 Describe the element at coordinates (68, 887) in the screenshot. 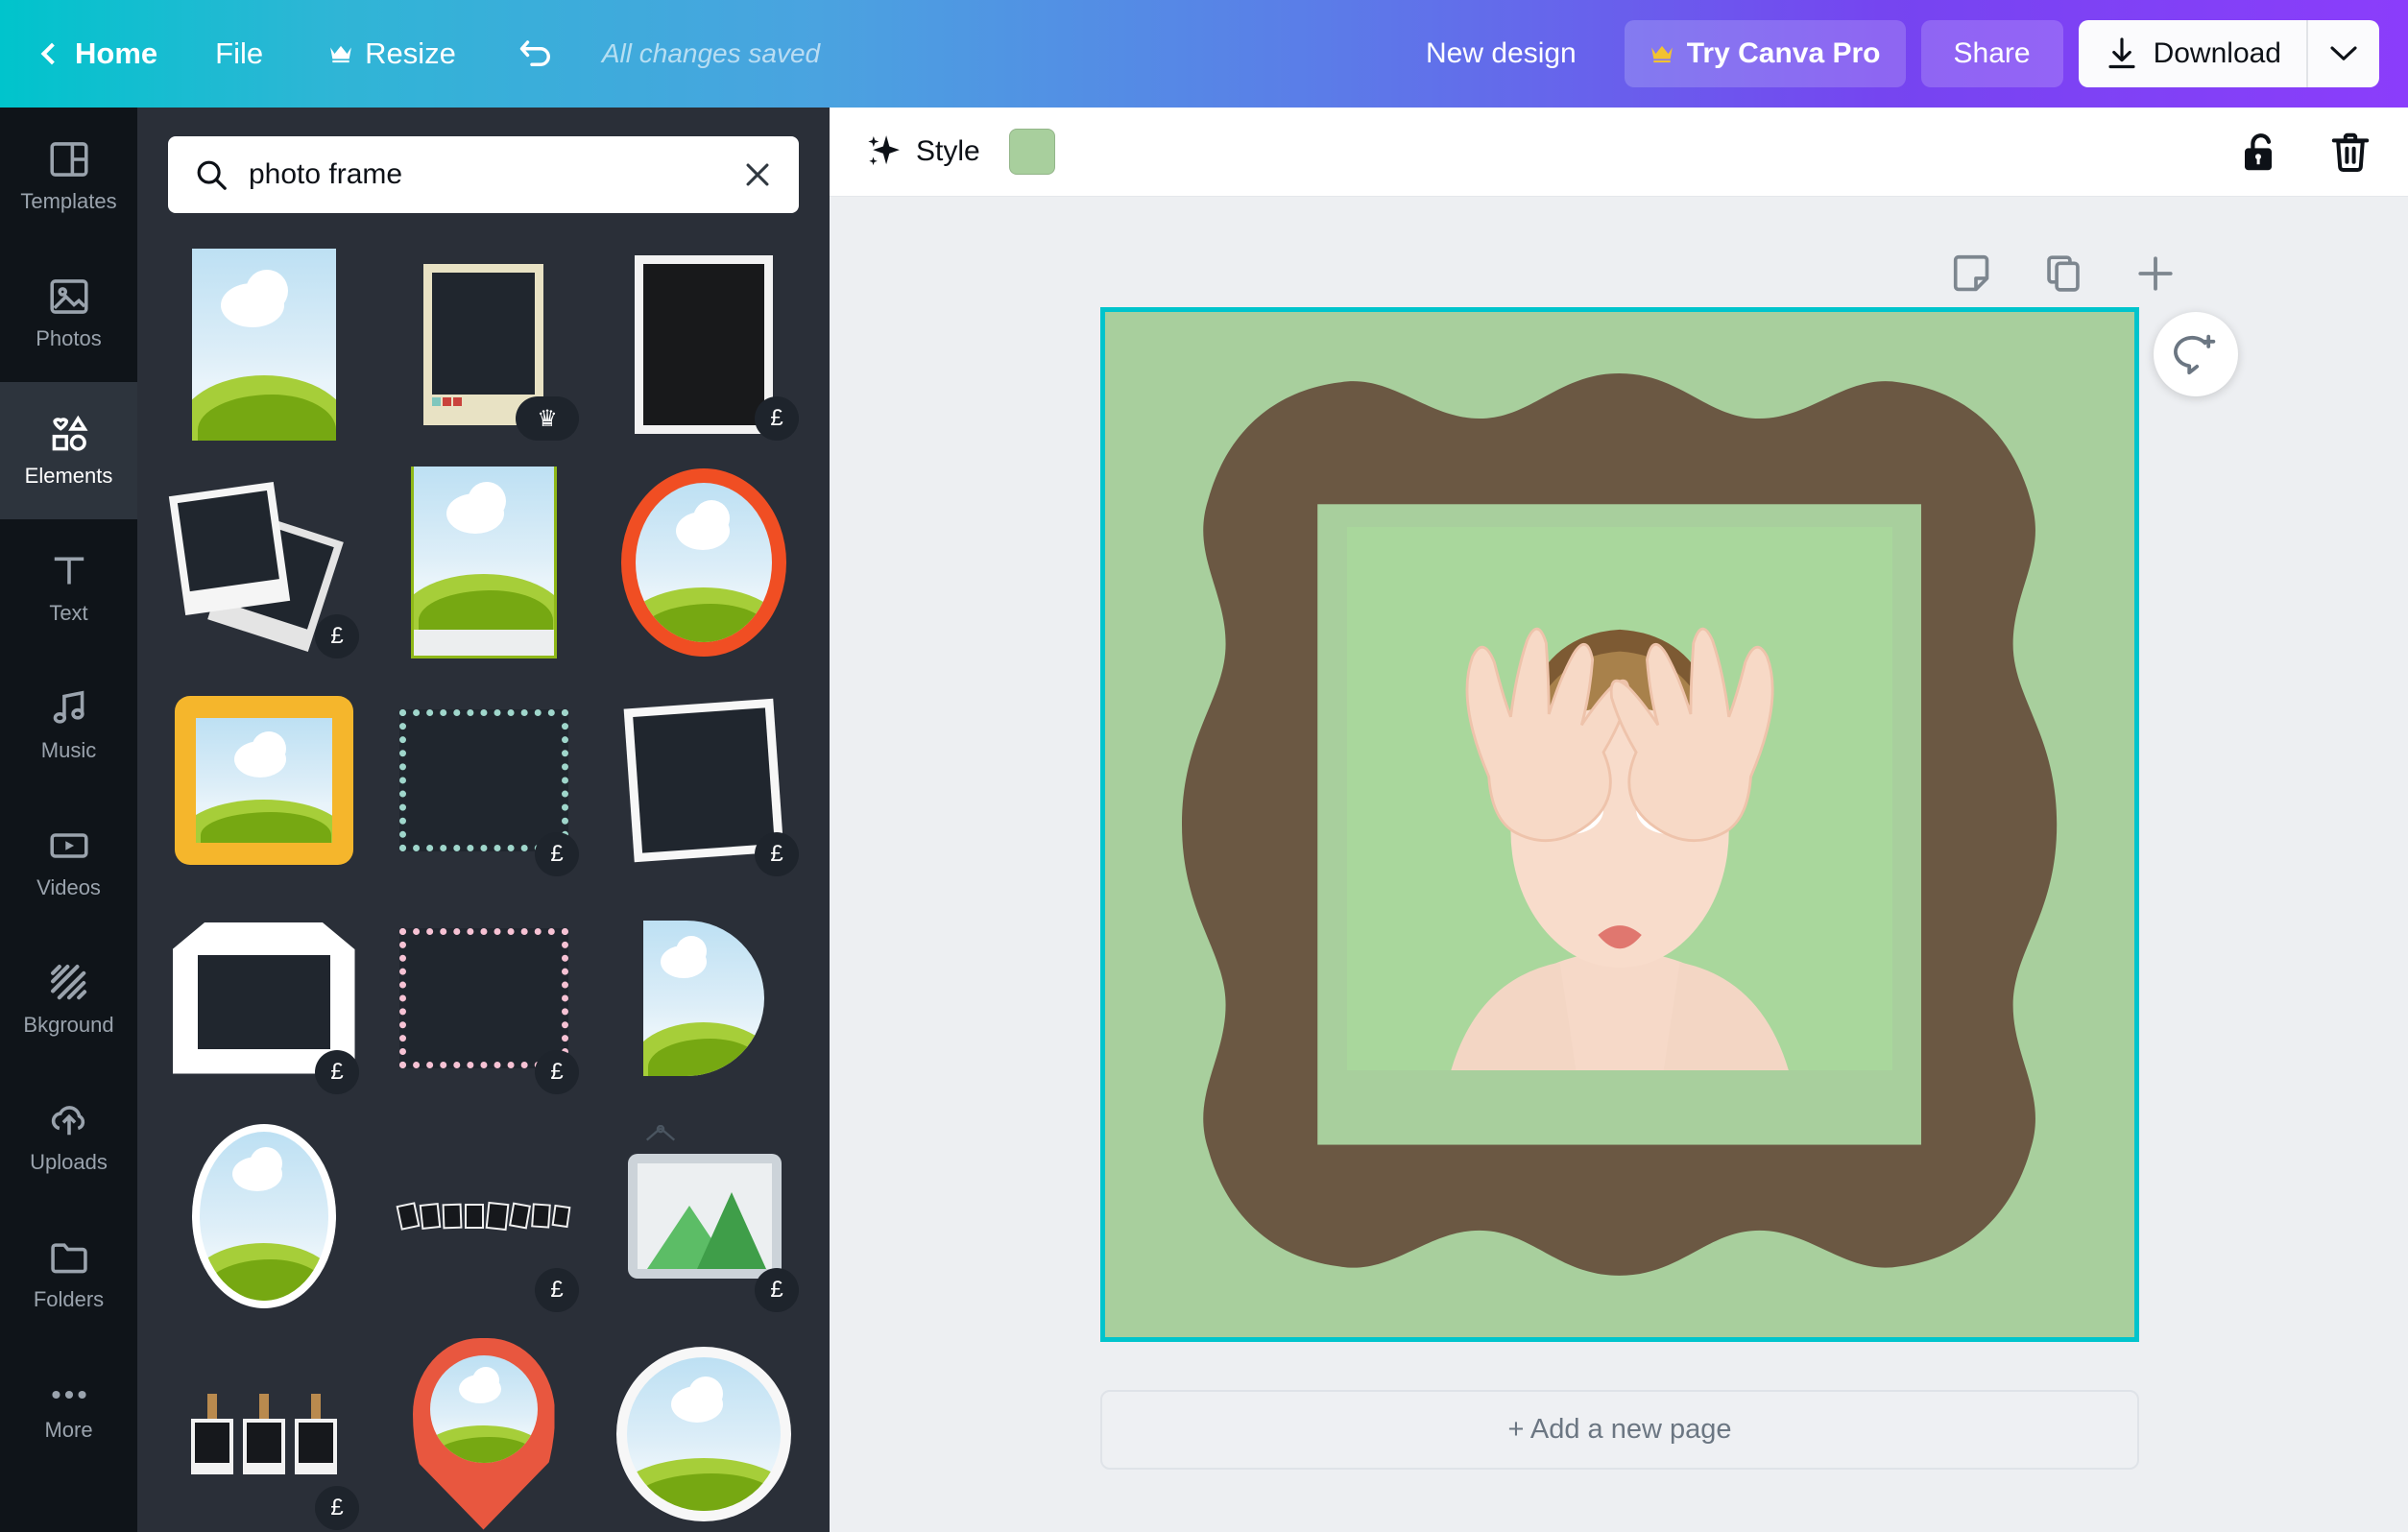

I see `sidebar-label: Videos` at that location.